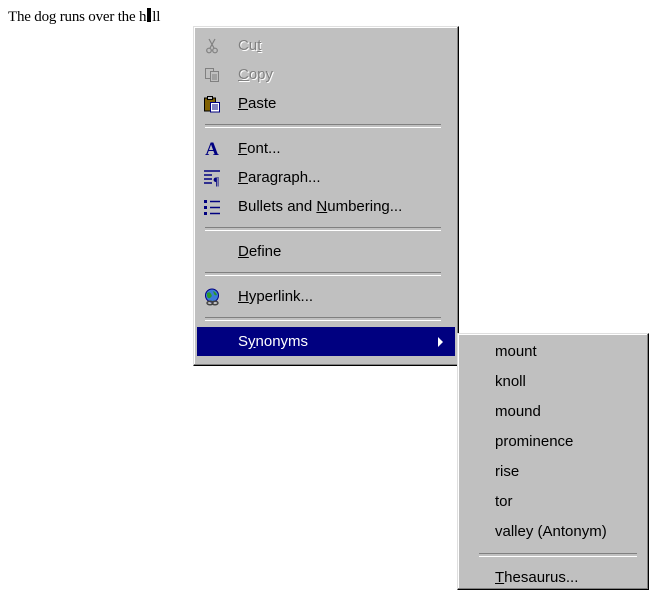  What do you see at coordinates (326, 251) in the screenshot?
I see `menu-item-define: Define` at bounding box center [326, 251].